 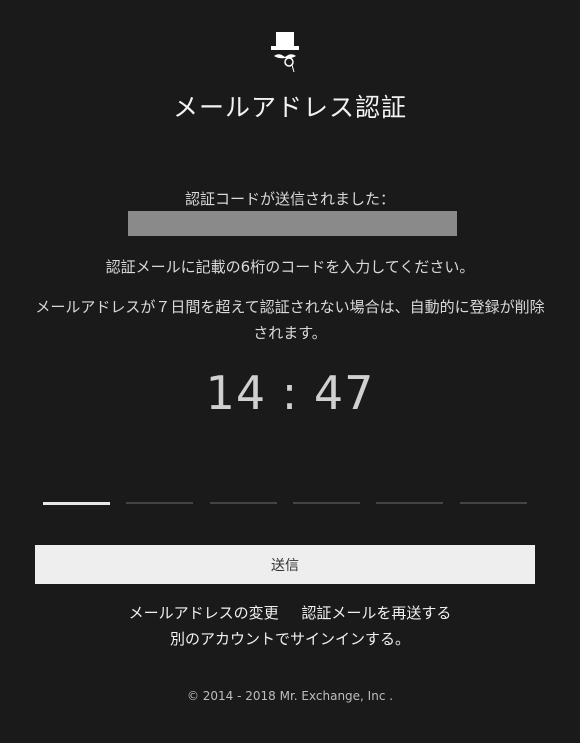 I want to click on top-hat-mustache-icon, so click(x=285, y=53).